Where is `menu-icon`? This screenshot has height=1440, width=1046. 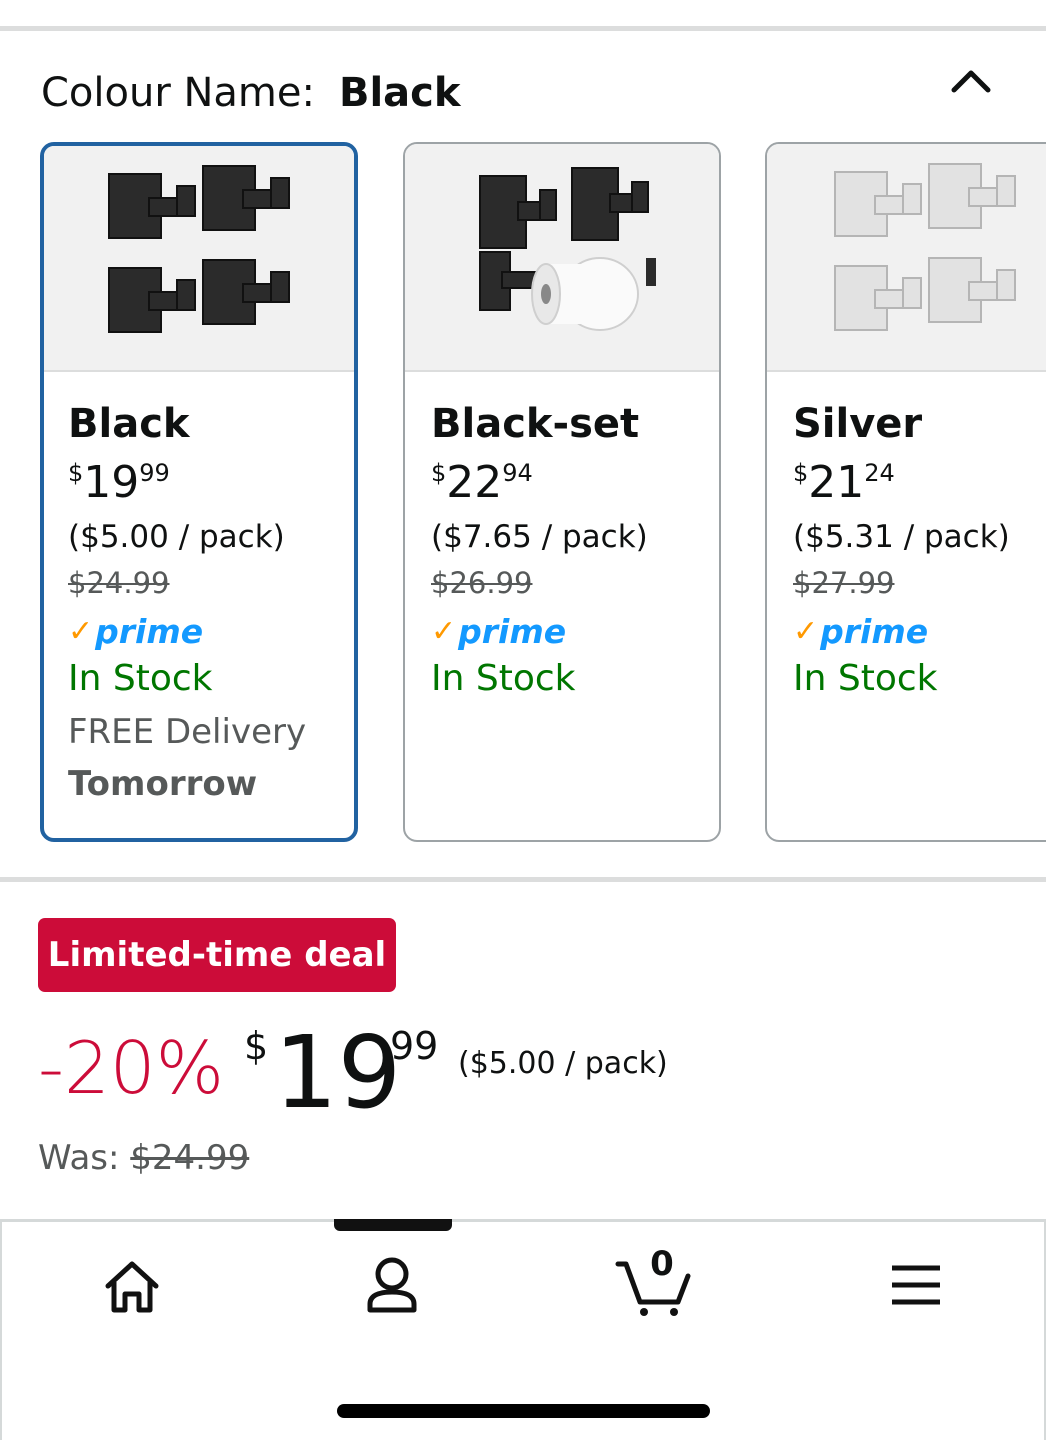
menu-icon is located at coordinates (916, 1287).